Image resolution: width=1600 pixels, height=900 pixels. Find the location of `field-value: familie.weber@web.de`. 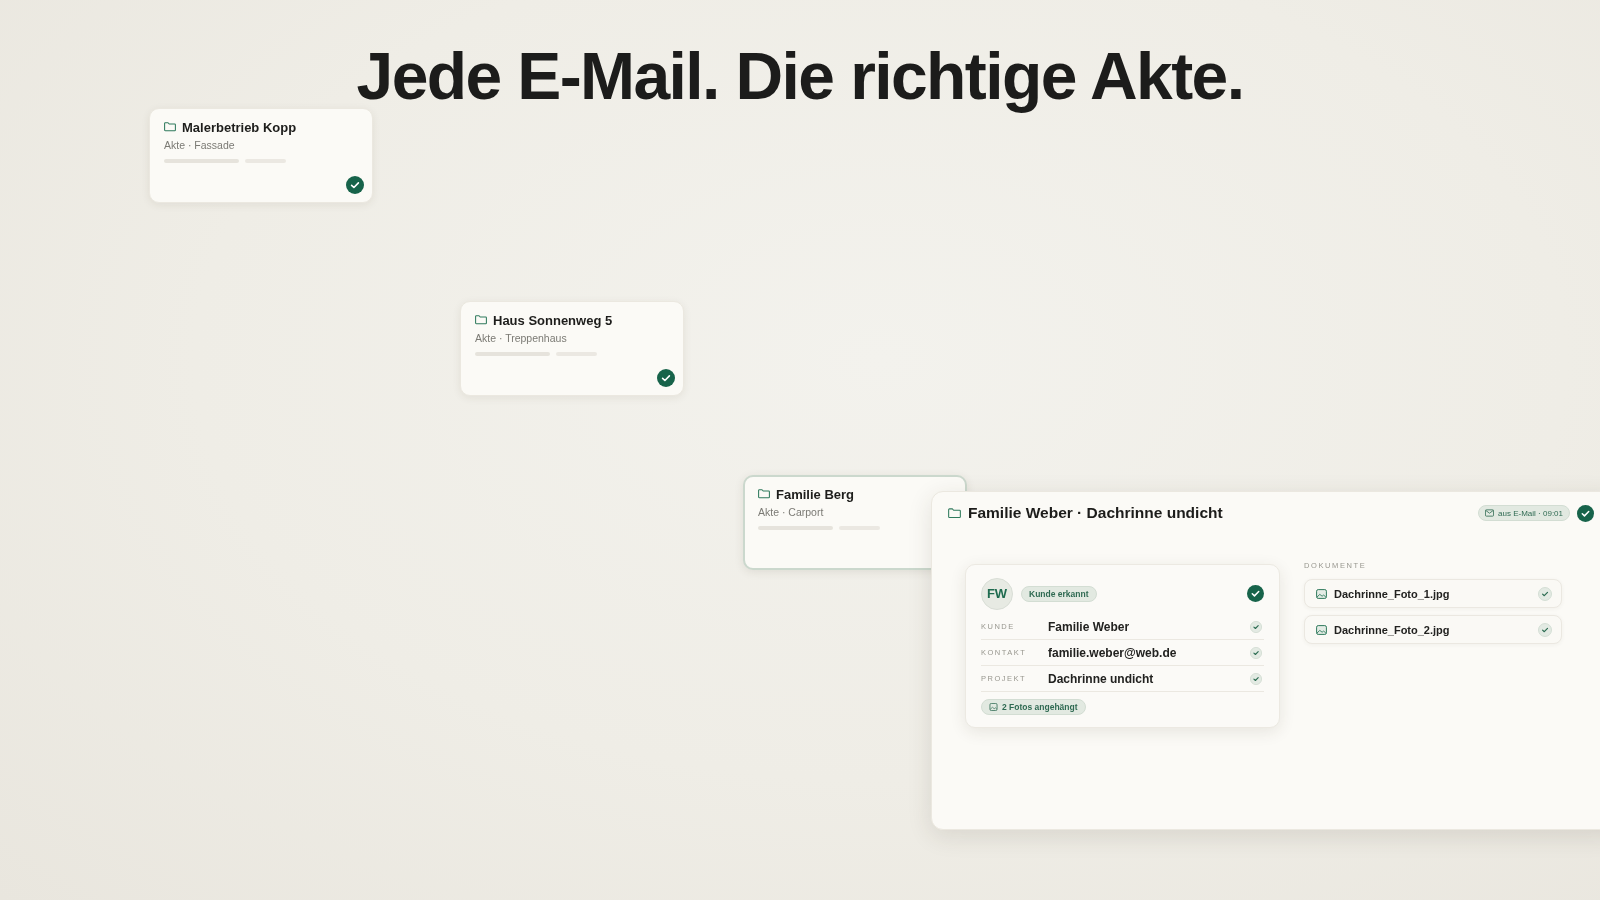

field-value: familie.weber@web.de is located at coordinates (1112, 652).